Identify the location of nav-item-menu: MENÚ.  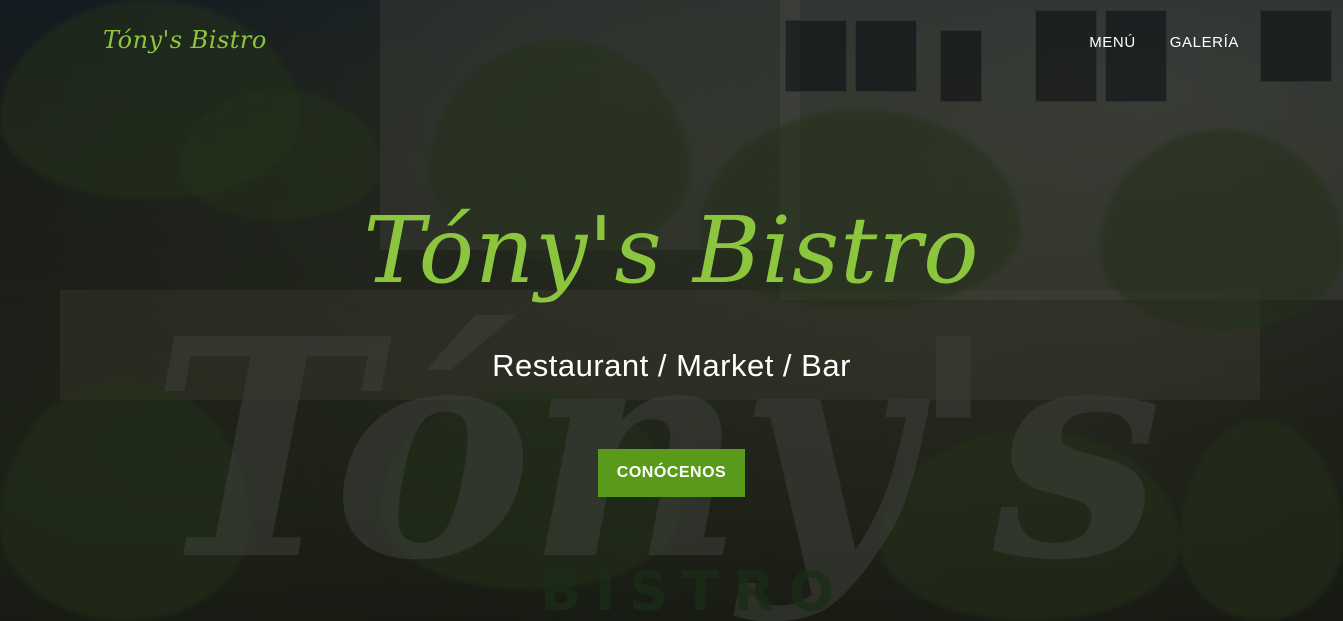
(1112, 42).